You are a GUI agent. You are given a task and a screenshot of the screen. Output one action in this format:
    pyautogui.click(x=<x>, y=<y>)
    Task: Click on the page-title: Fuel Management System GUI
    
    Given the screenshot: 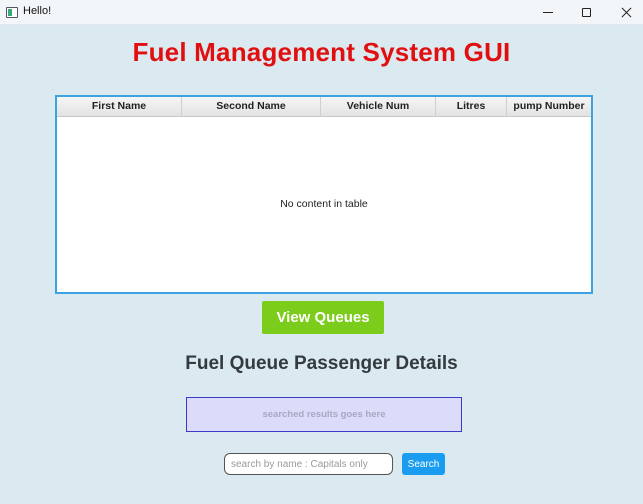 What is the action you would take?
    pyautogui.click(x=321, y=52)
    